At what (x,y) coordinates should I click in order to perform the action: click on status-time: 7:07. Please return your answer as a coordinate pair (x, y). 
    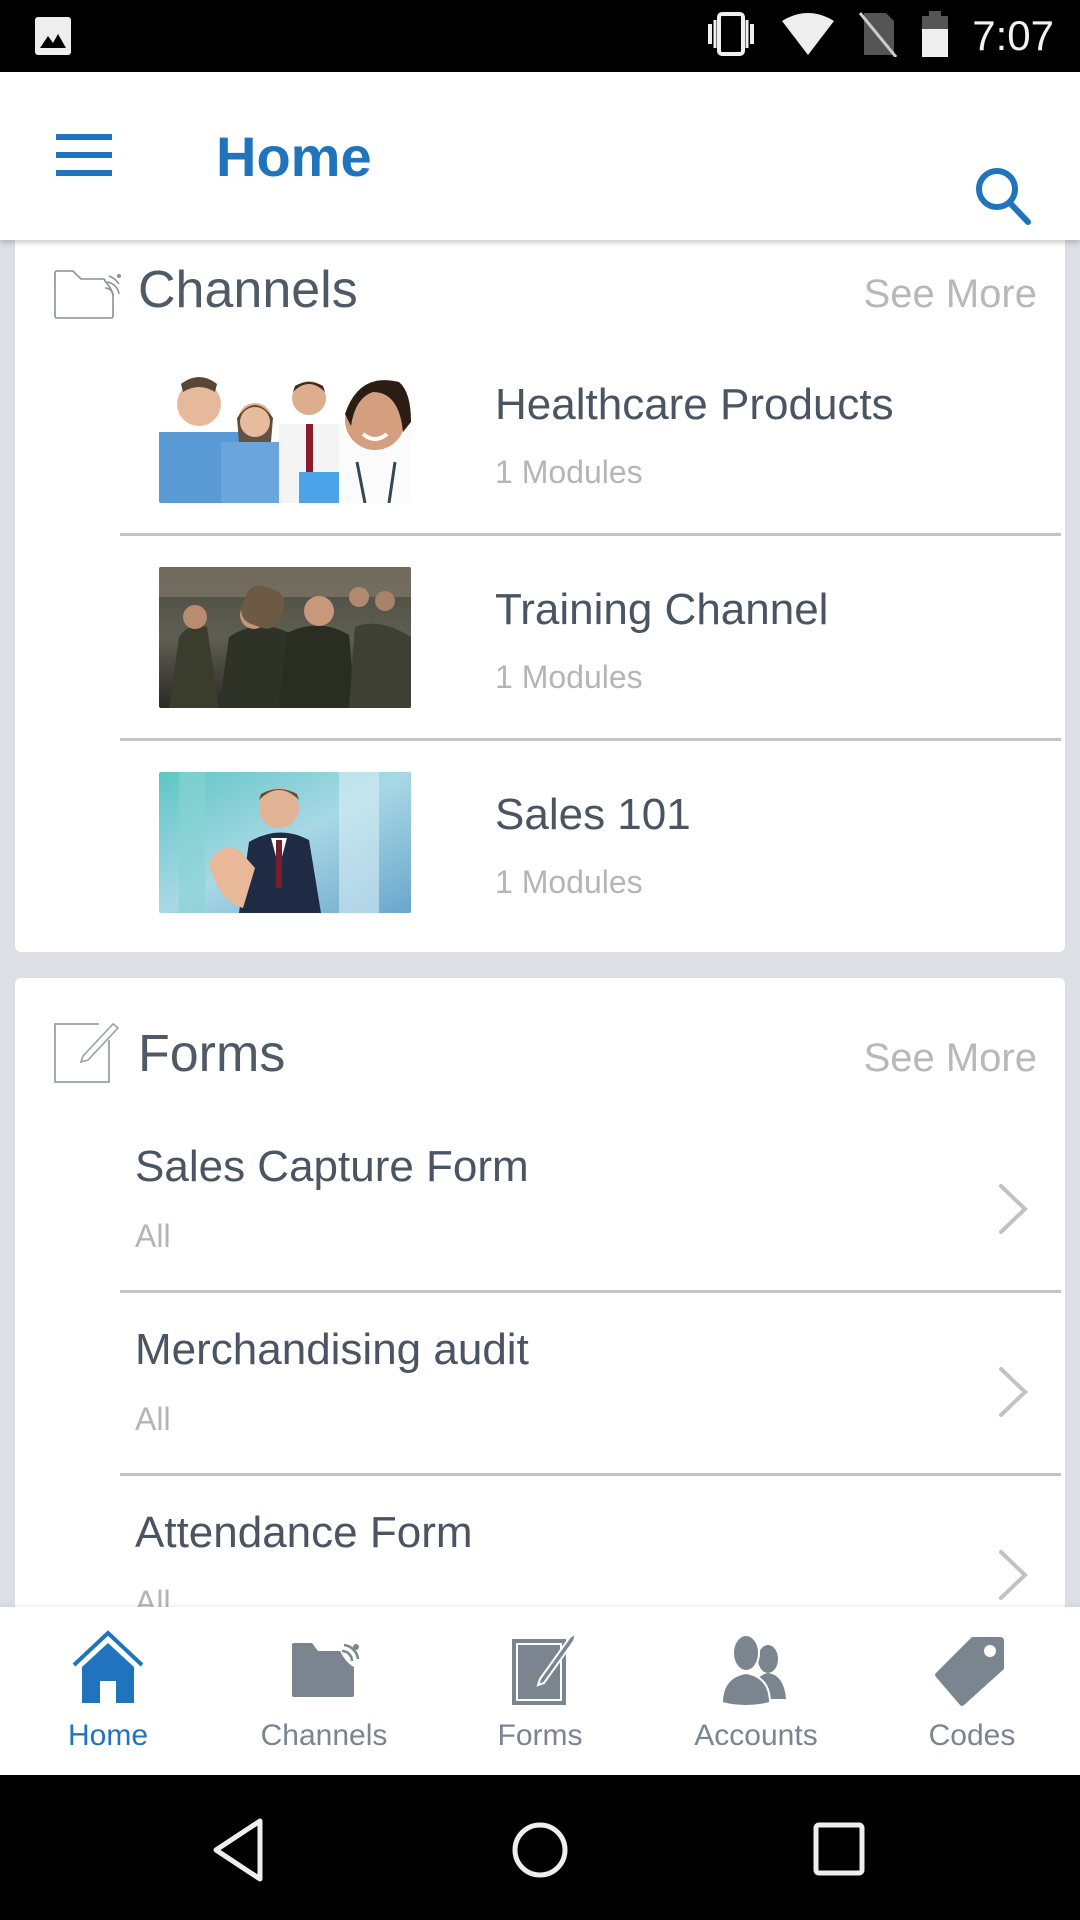
    Looking at the image, I should click on (1013, 35).